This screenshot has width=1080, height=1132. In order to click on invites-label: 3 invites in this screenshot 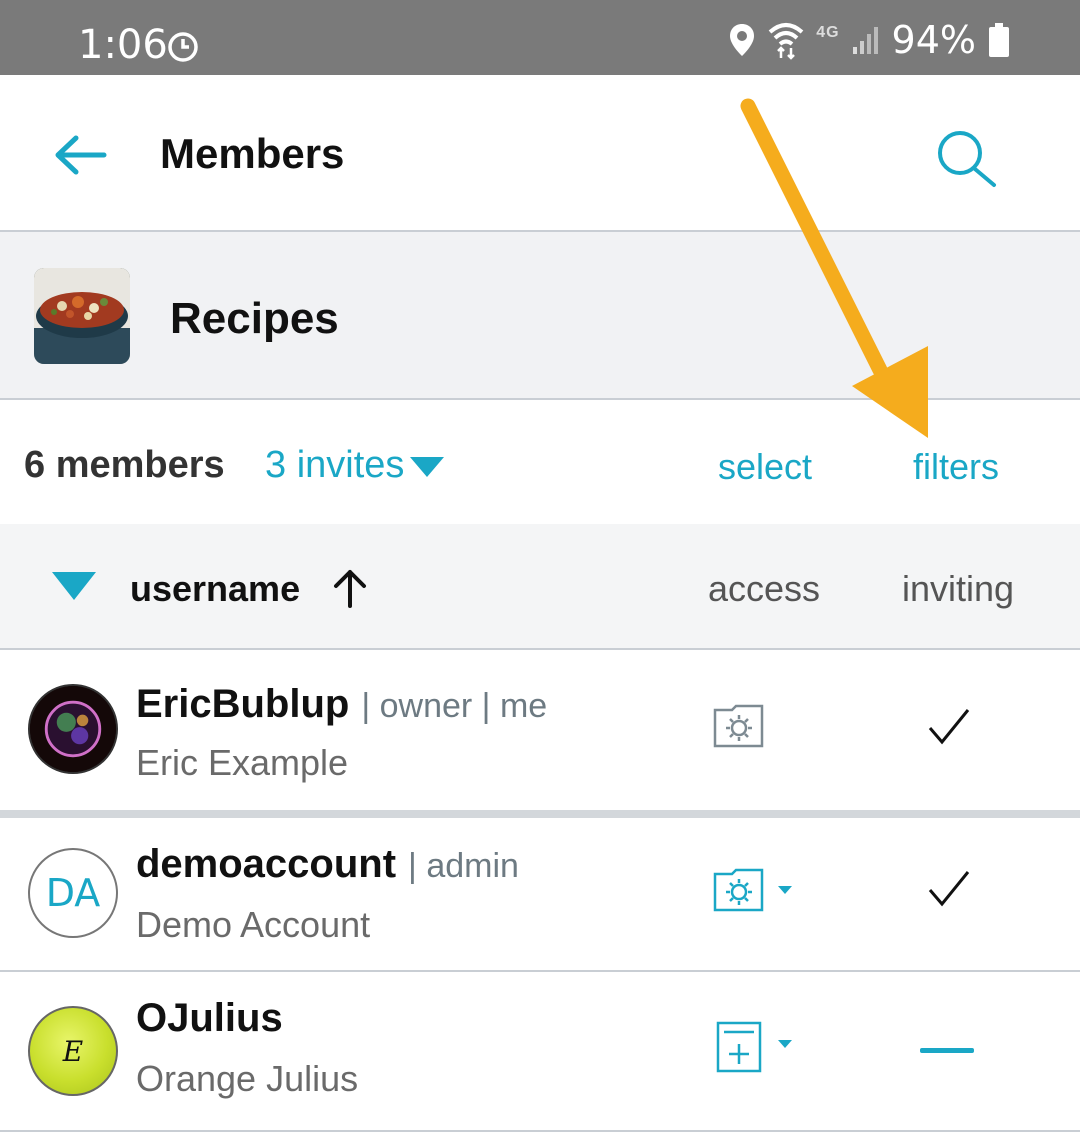, I will do `click(335, 465)`.